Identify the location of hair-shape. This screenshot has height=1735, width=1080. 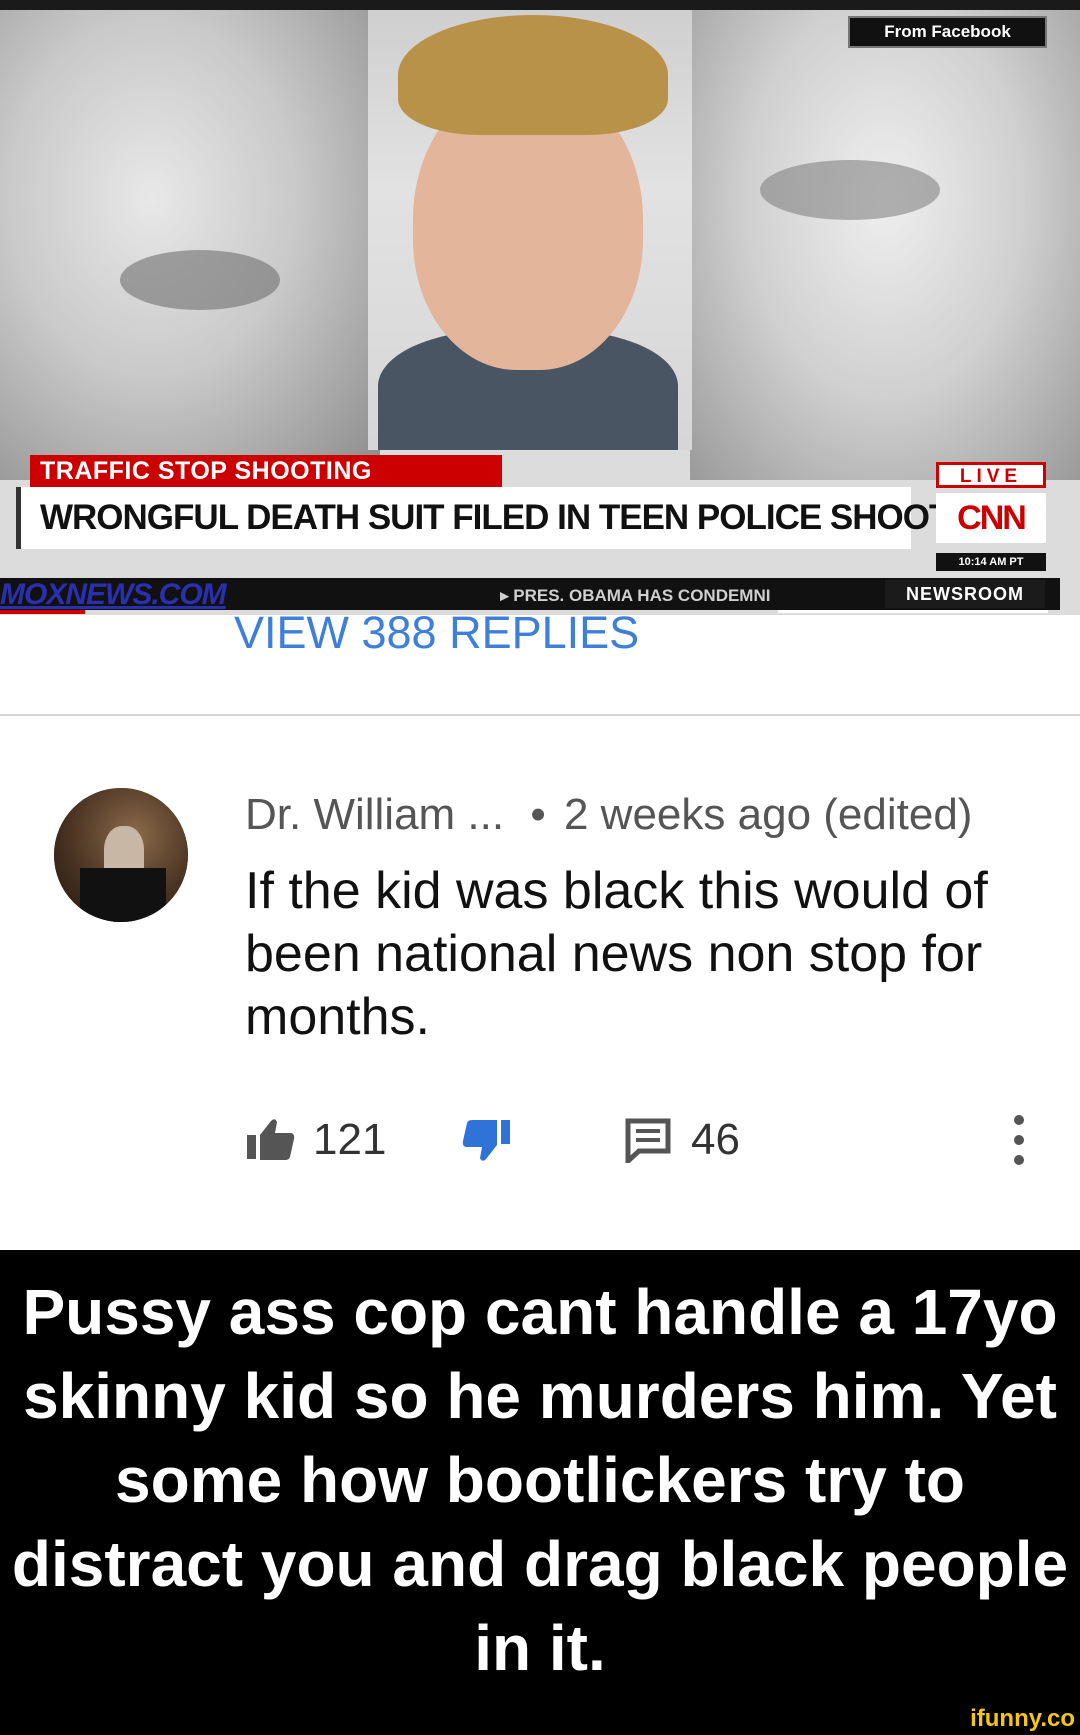
(533, 75).